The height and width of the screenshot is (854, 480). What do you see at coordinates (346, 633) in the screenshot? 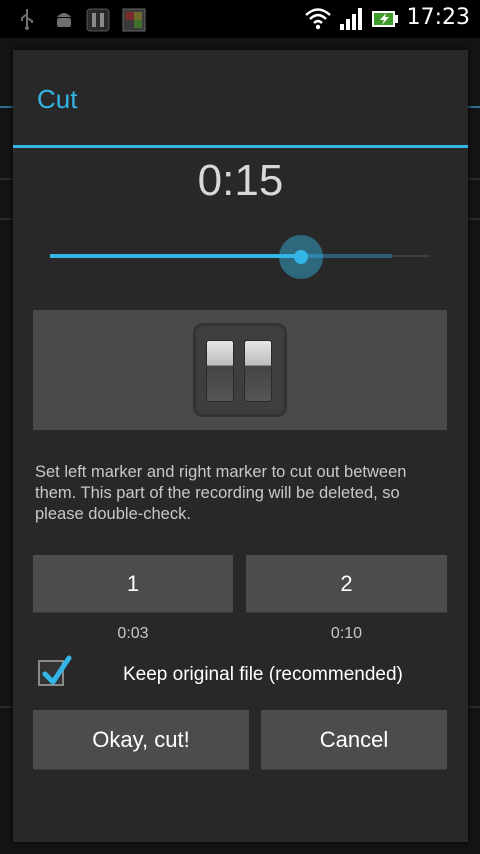
I see `right-marker-time: 0:10` at bounding box center [346, 633].